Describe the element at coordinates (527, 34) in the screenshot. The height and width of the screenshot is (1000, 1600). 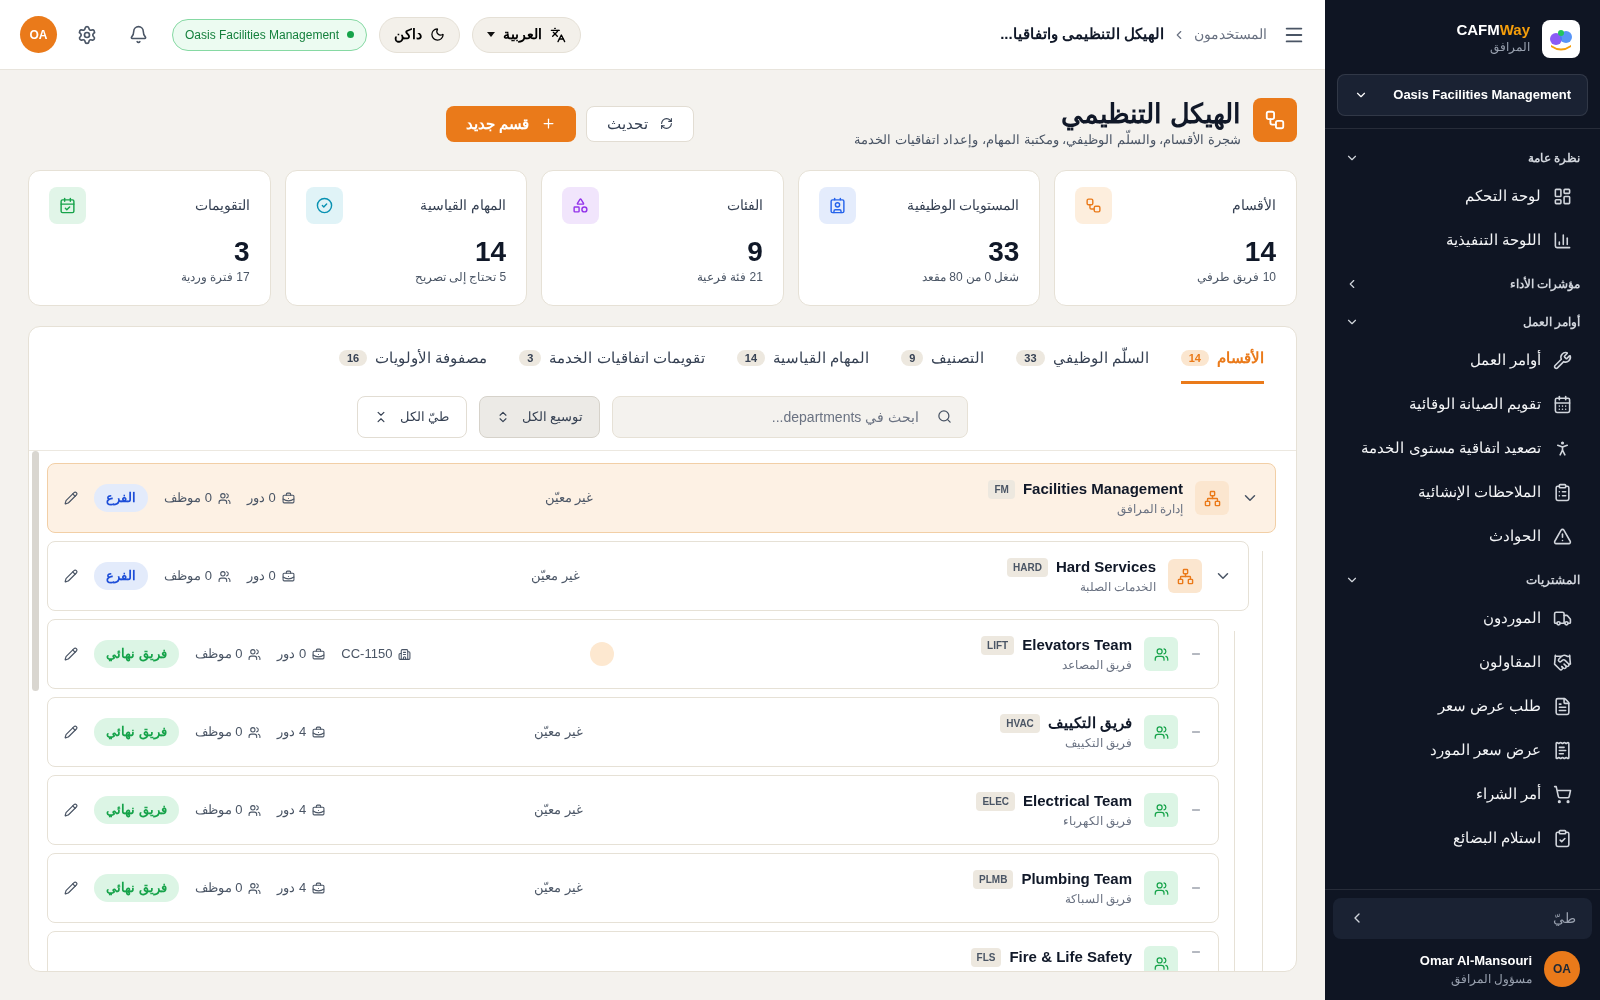
I see `language-select: العربية` at that location.